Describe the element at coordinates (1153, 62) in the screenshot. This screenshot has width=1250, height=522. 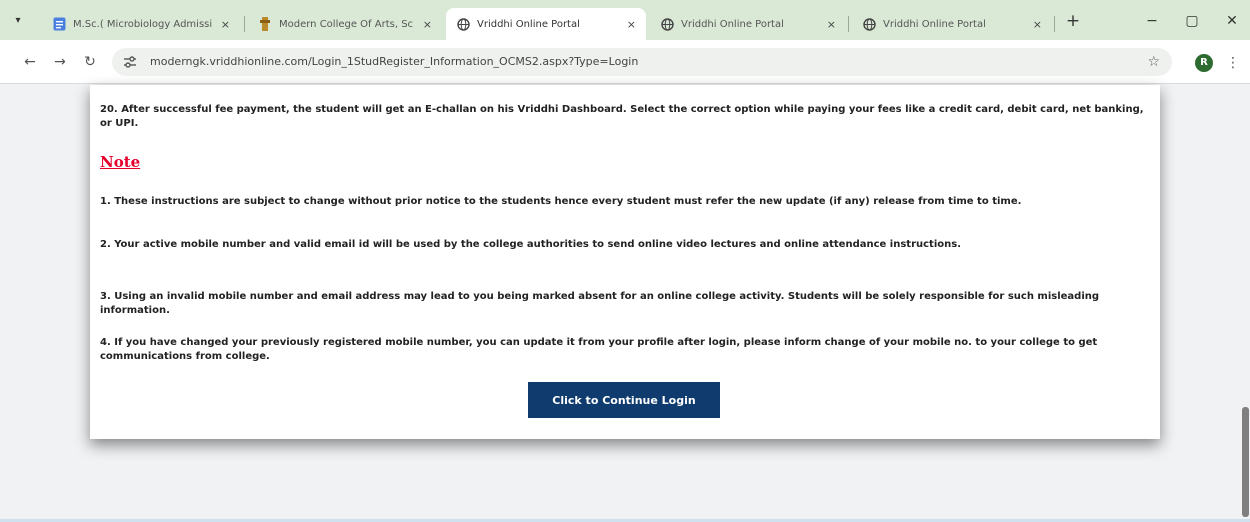
I see `bookmark-star-icon: ☆` at that location.